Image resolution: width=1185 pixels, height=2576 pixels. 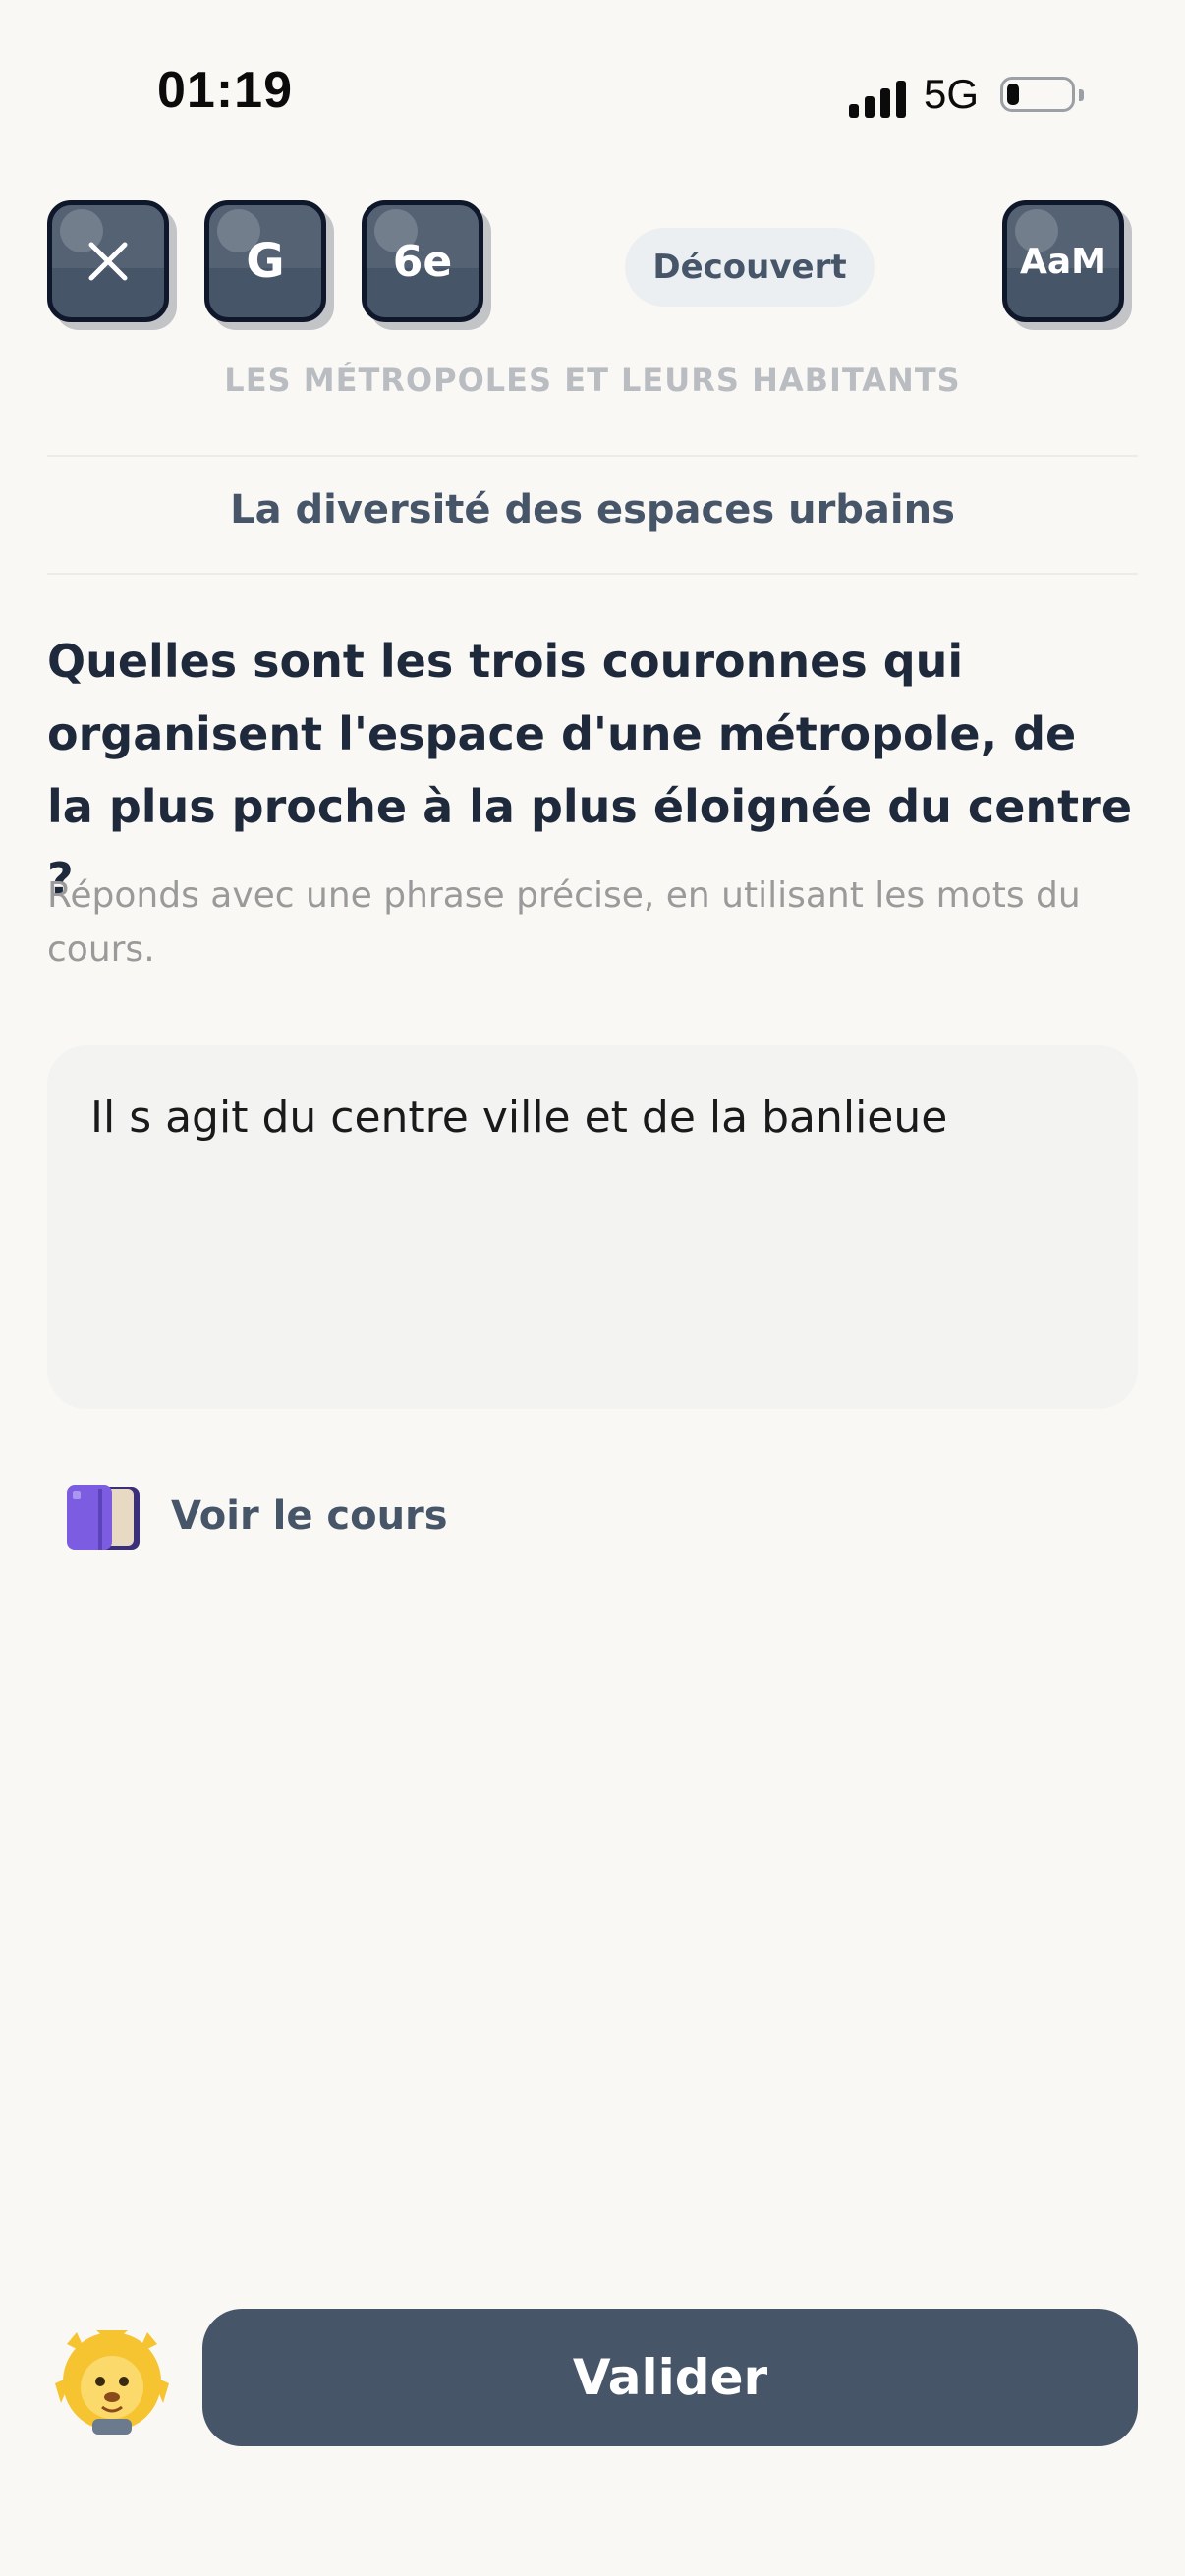 I want to click on status-pill: Découvert, so click(x=750, y=267).